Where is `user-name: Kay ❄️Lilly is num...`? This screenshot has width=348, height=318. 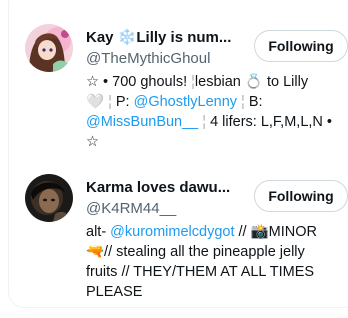
user-name: Kay ❄️Lilly is num... is located at coordinates (171, 37).